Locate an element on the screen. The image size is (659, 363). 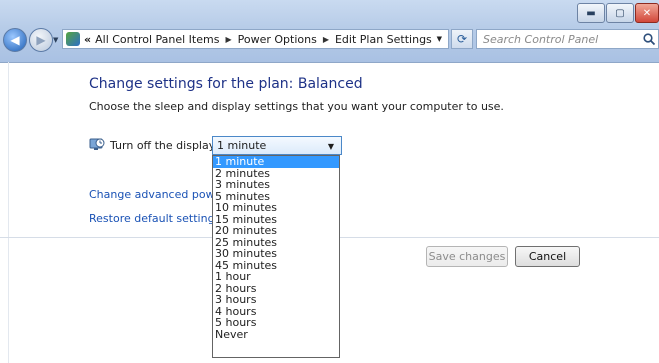
refresh-button: ⟳ is located at coordinates (462, 39).